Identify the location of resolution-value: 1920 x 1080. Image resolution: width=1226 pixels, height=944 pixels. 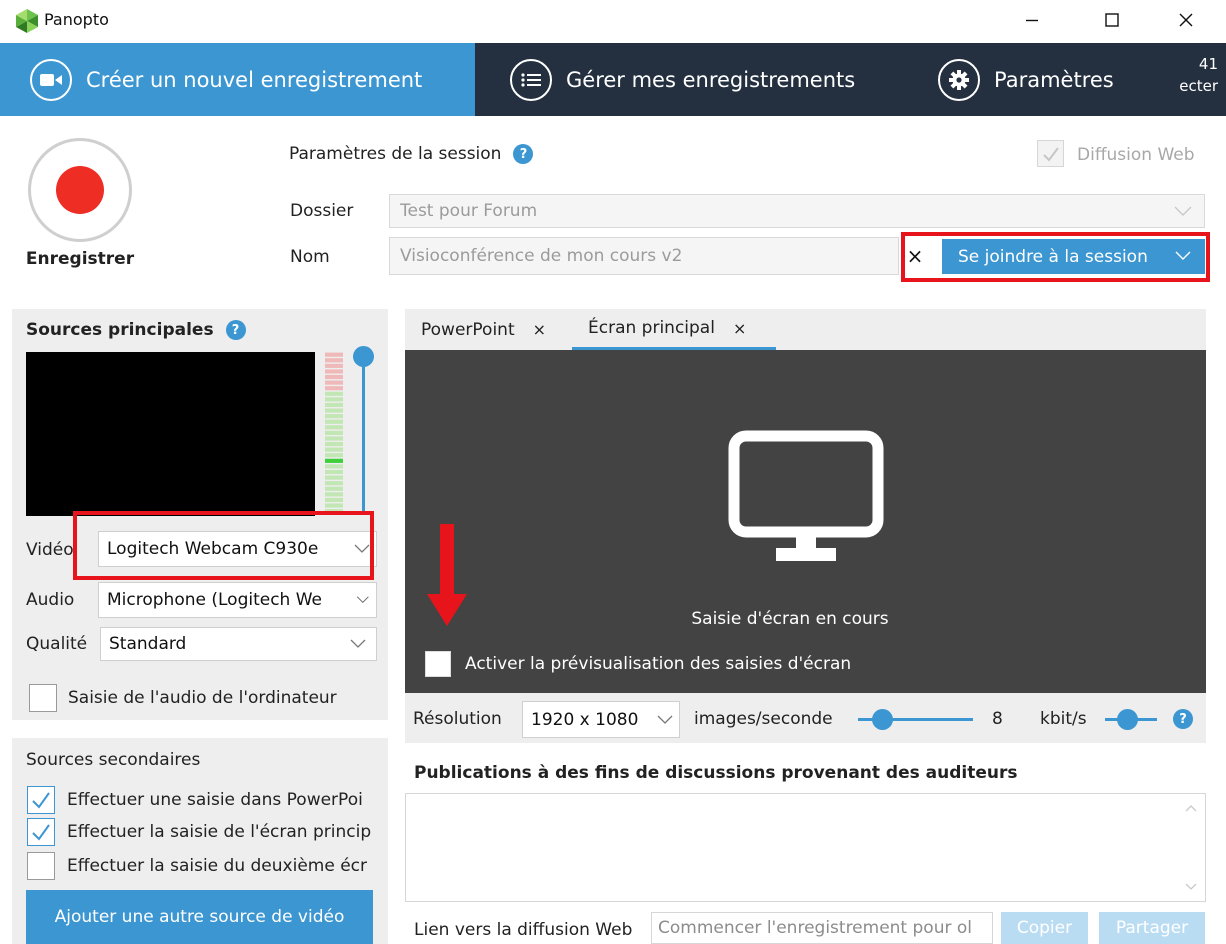
(585, 719).